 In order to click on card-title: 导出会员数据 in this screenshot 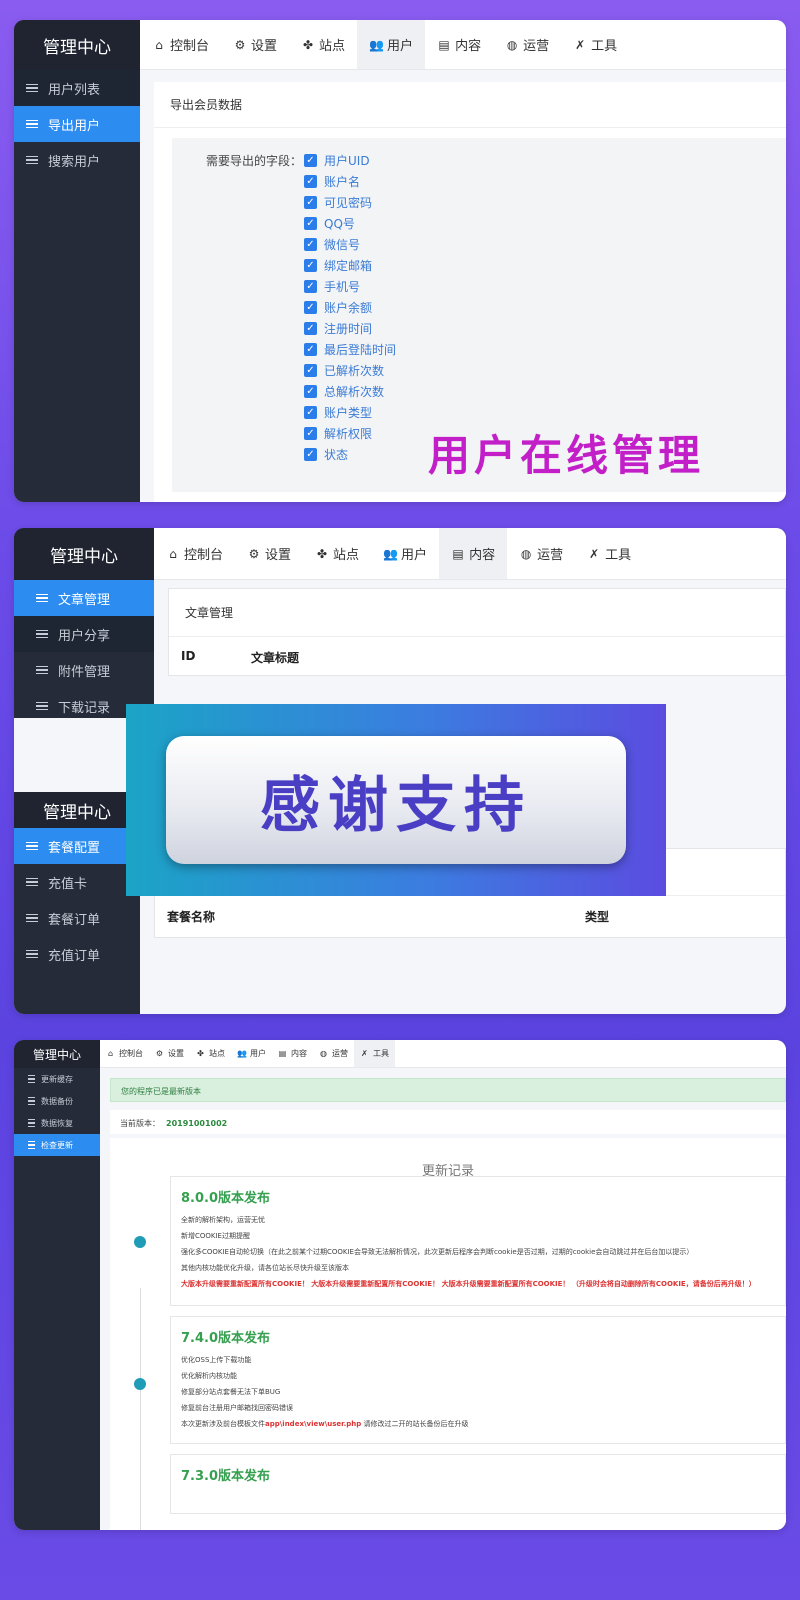, I will do `click(470, 105)`.